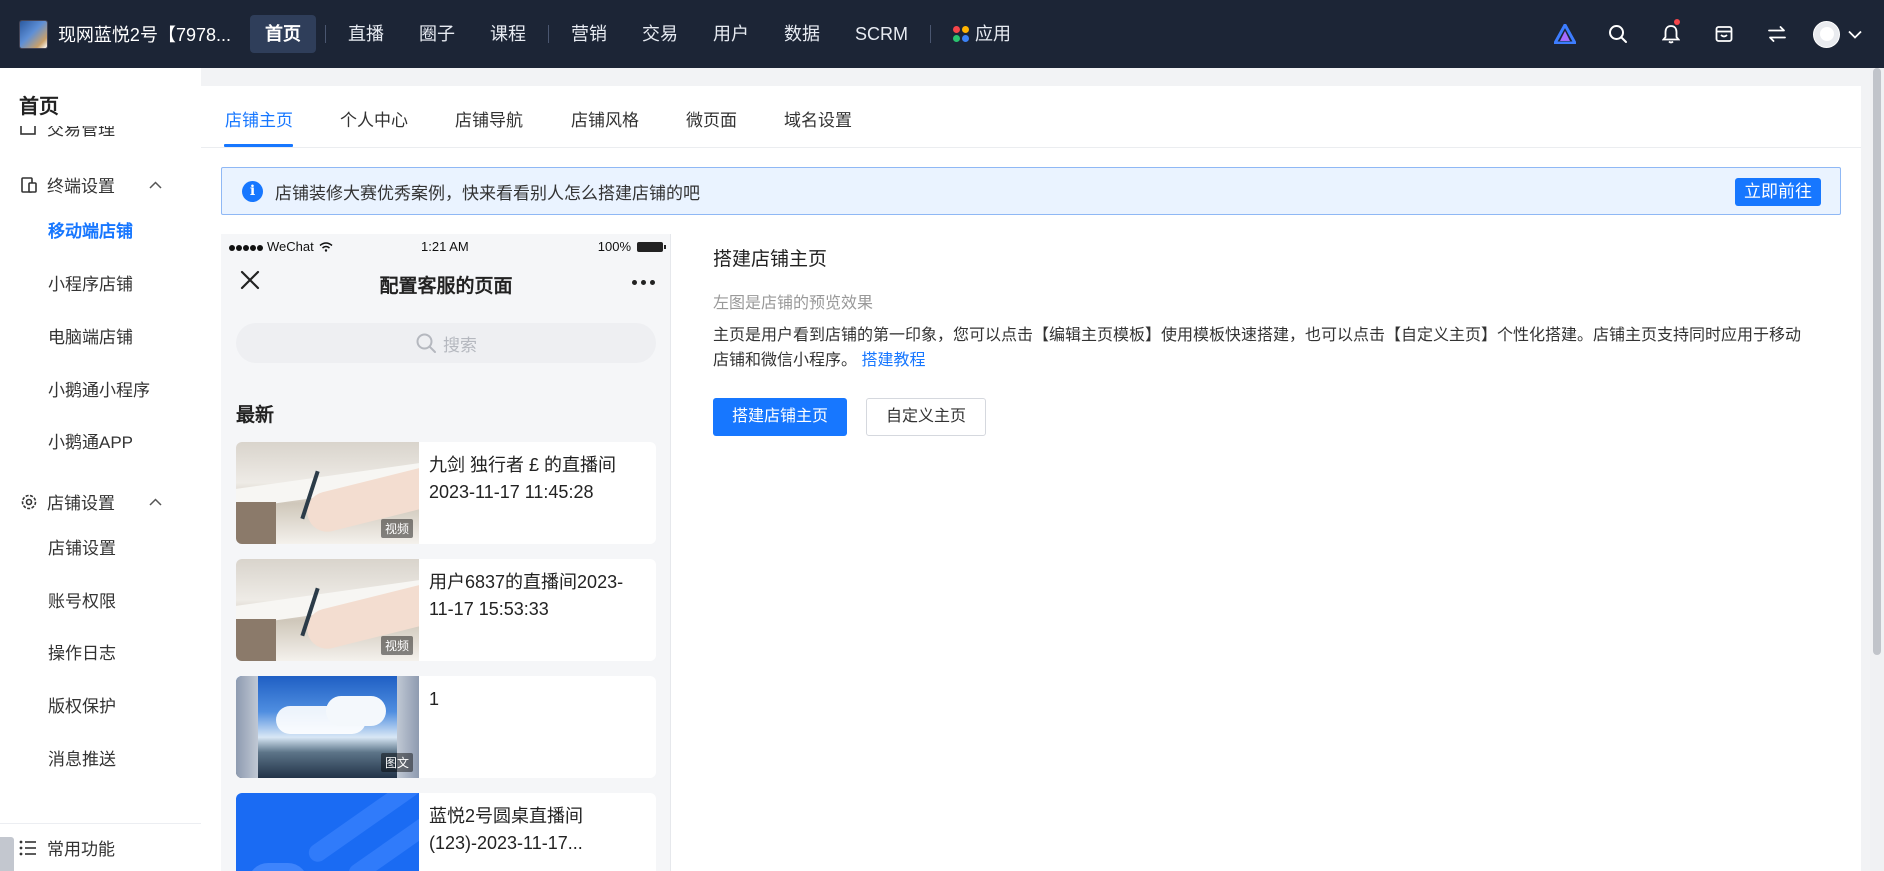 Image resolution: width=1884 pixels, height=871 pixels. What do you see at coordinates (437, 34) in the screenshot?
I see `nav-circle: 圈子` at bounding box center [437, 34].